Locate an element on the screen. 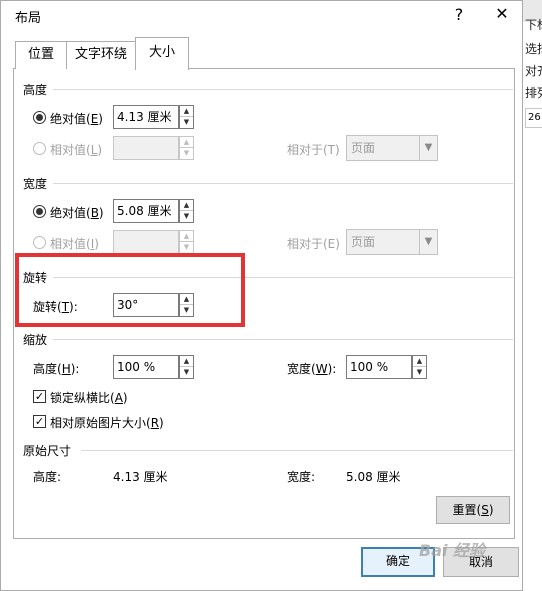 This screenshot has height=591, width=542. reset-button: 重置(S) is located at coordinates (473, 510).